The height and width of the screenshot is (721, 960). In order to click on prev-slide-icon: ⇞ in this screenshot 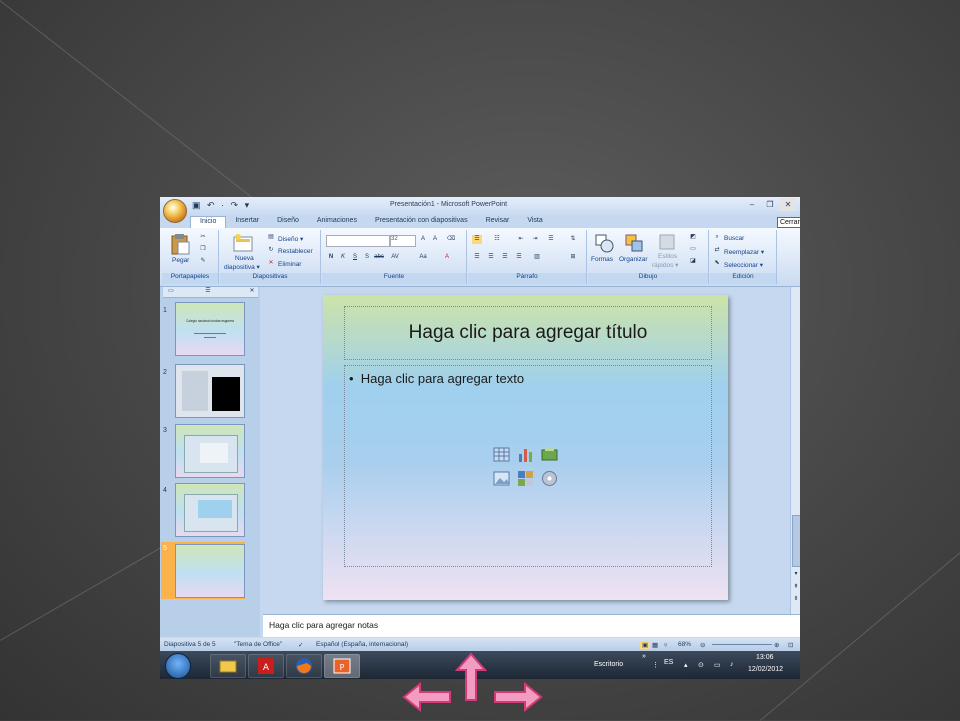, I will do `click(795, 587)`.